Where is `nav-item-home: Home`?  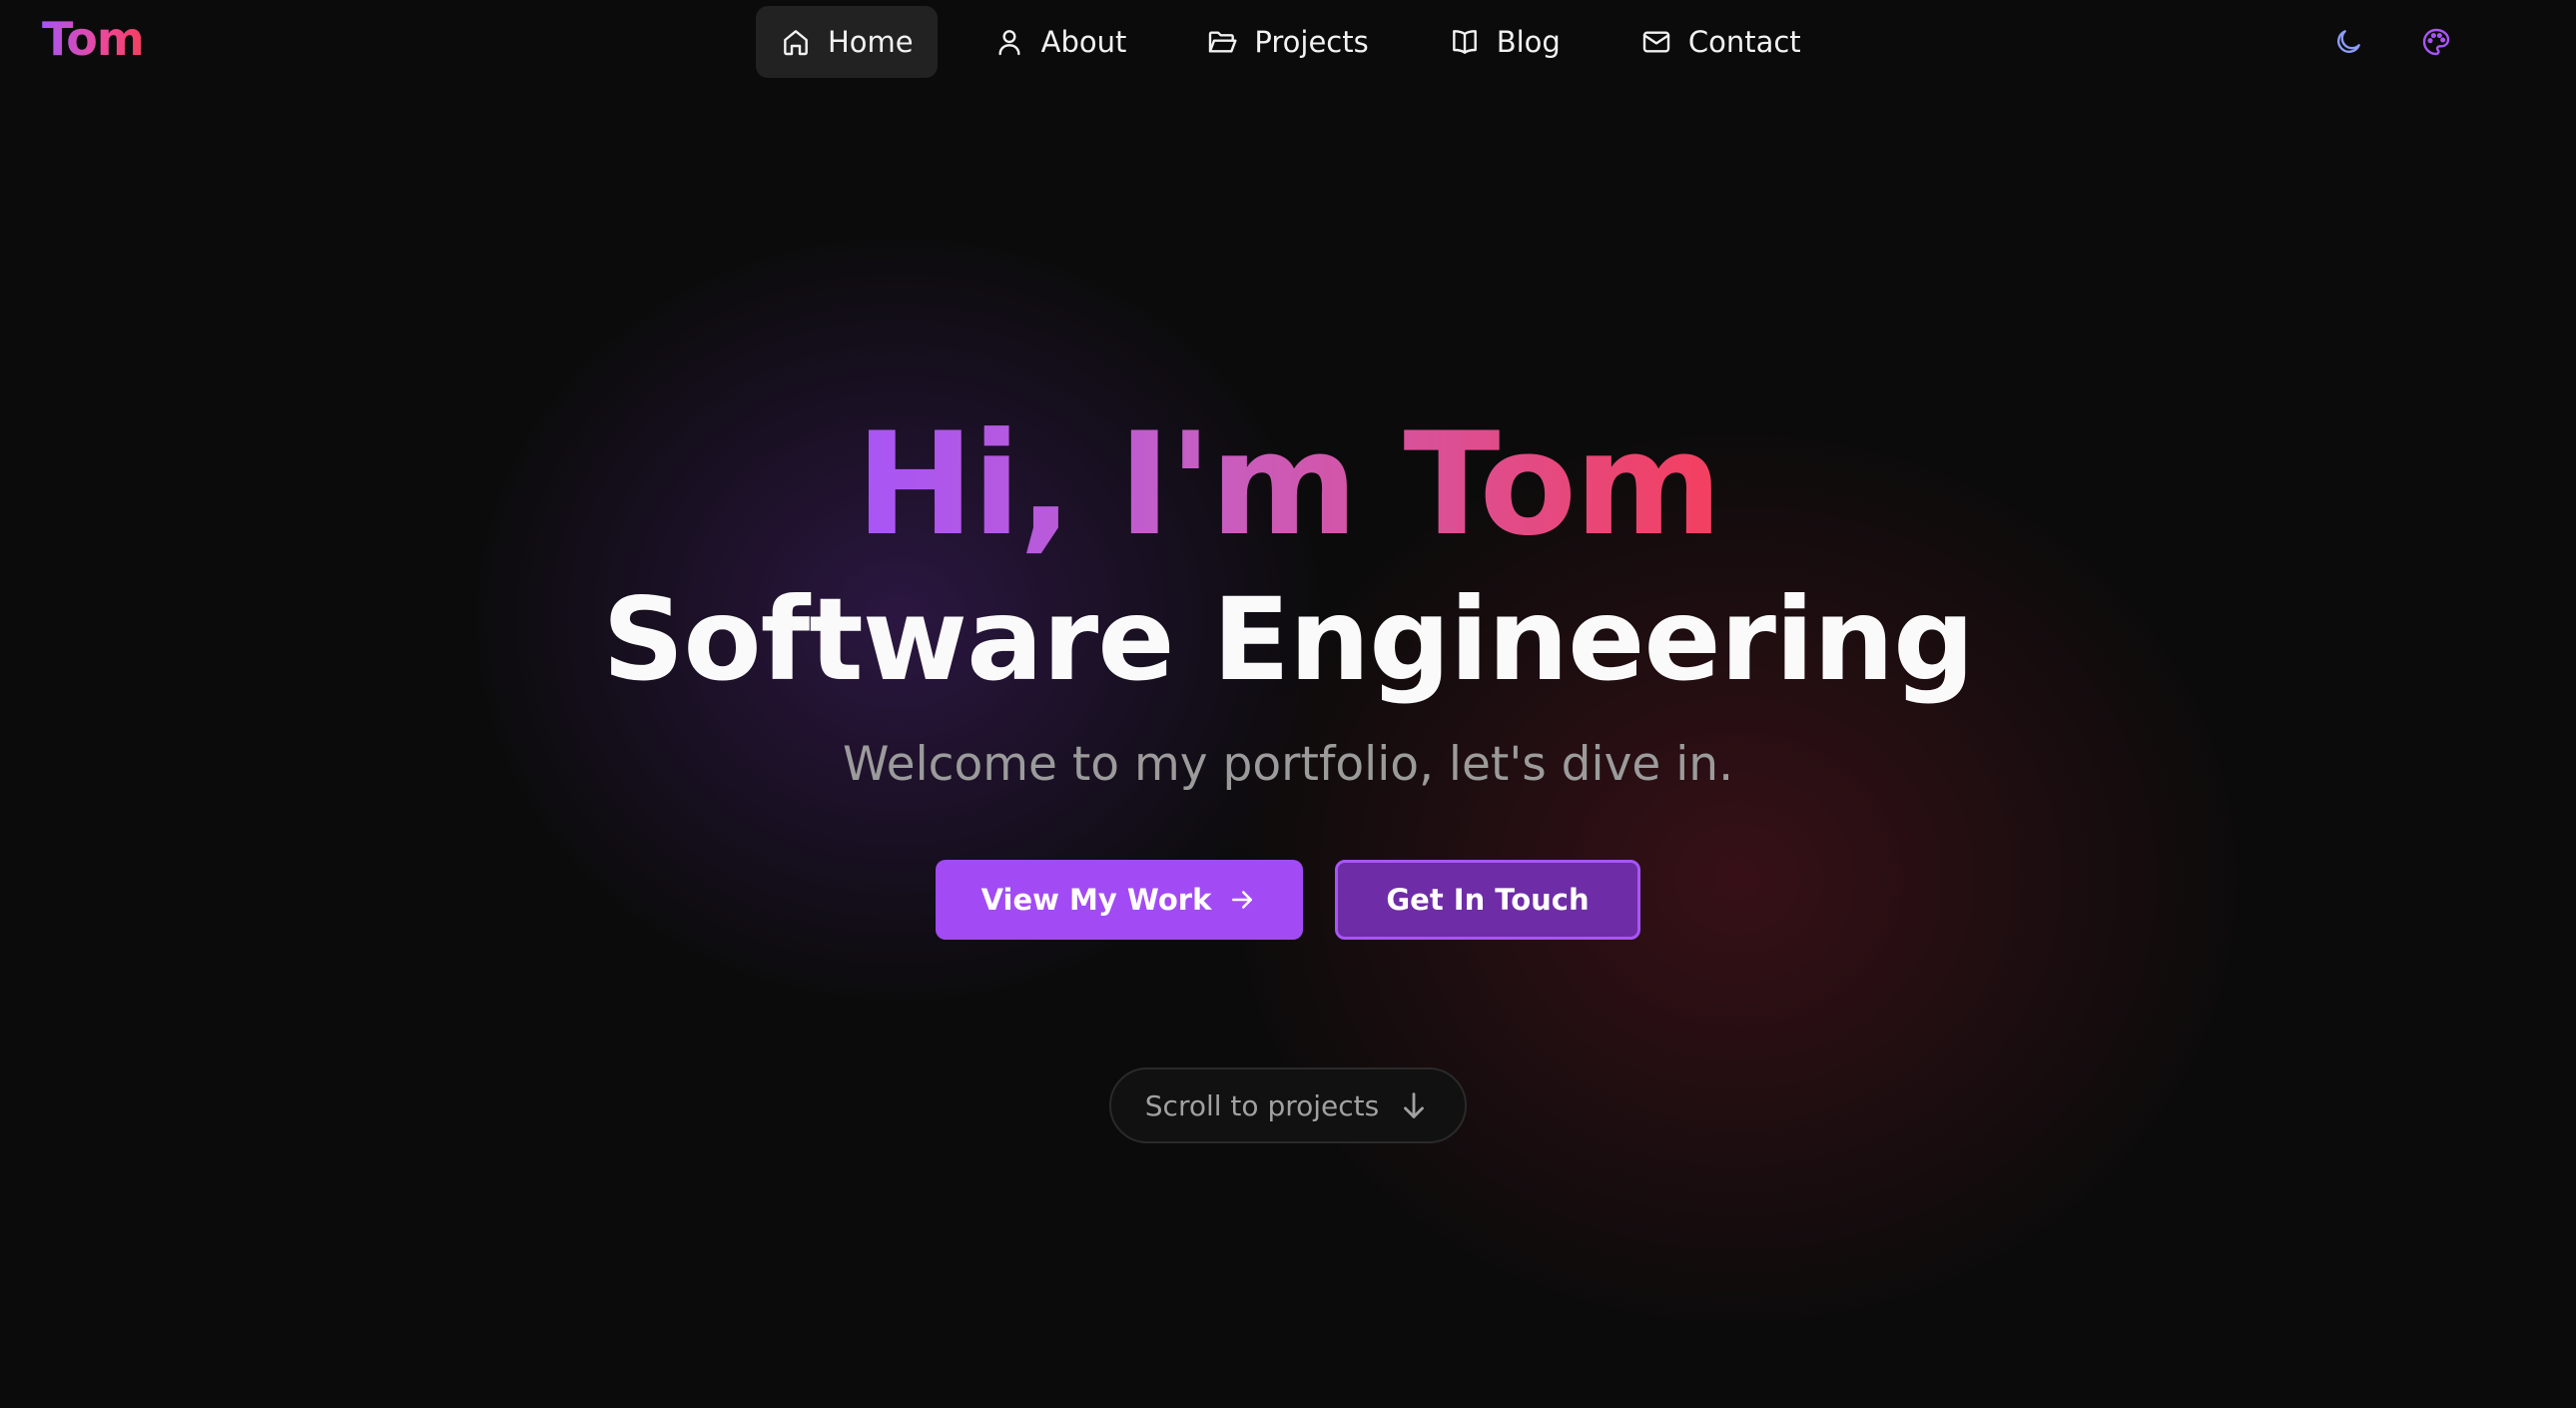
nav-item-home: Home is located at coordinates (847, 42).